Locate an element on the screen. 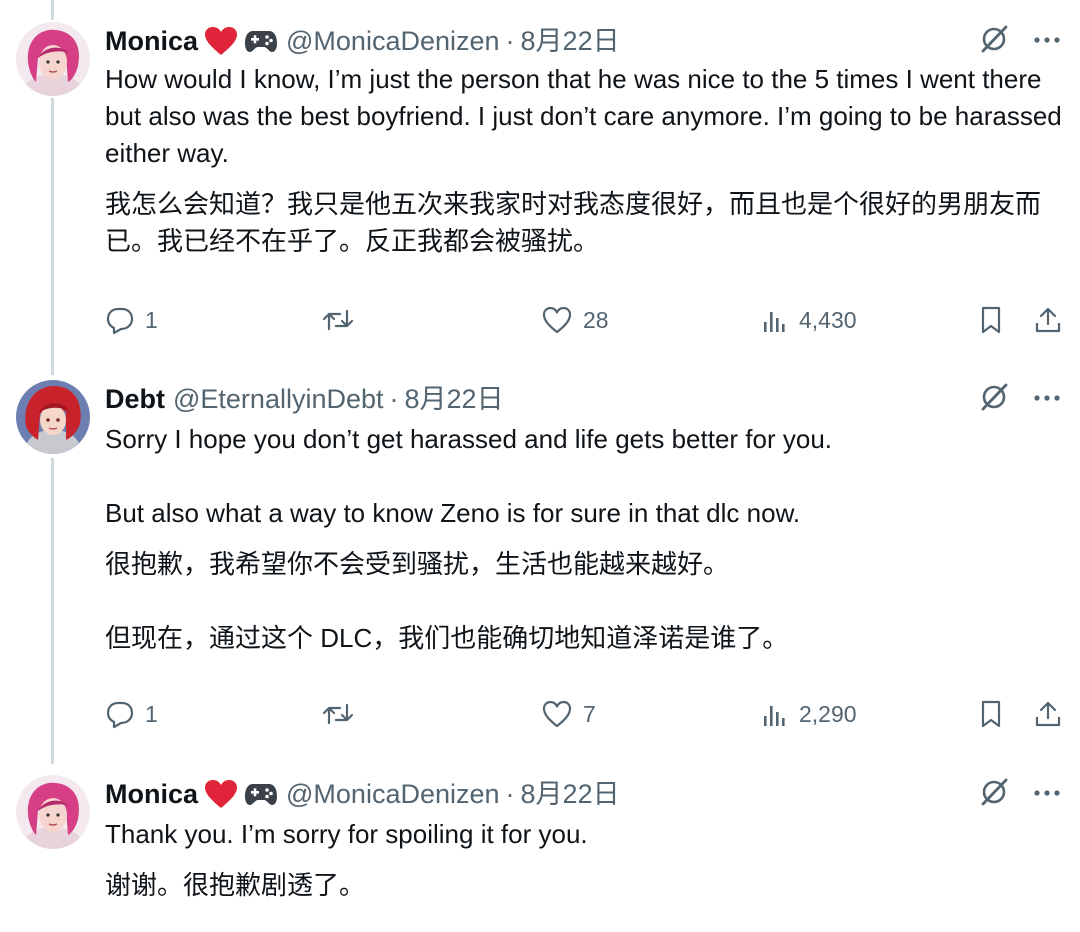  tweet-actions: 1 7 2,290 is located at coordinates (585, 714).